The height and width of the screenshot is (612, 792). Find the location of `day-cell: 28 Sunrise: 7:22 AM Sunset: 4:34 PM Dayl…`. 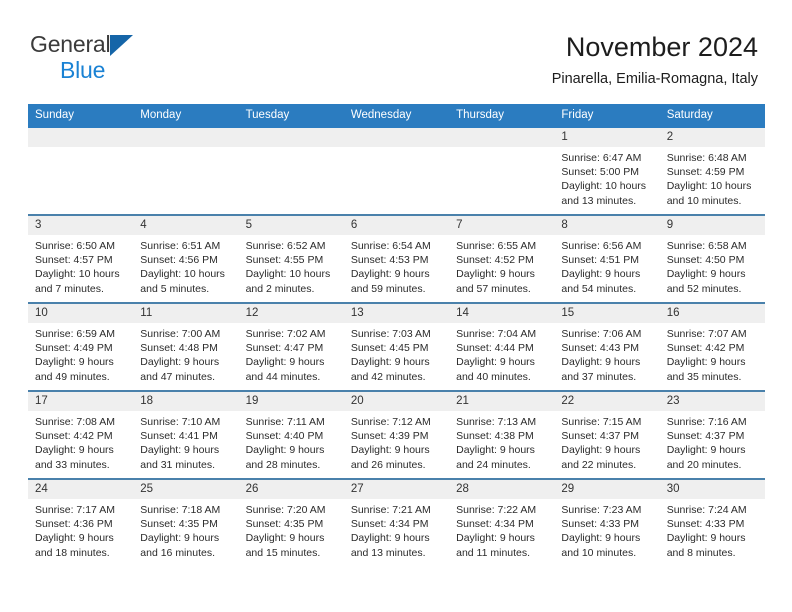

day-cell: 28 Sunrise: 7:22 AM Sunset: 4:34 PM Dayl… is located at coordinates (502, 522).